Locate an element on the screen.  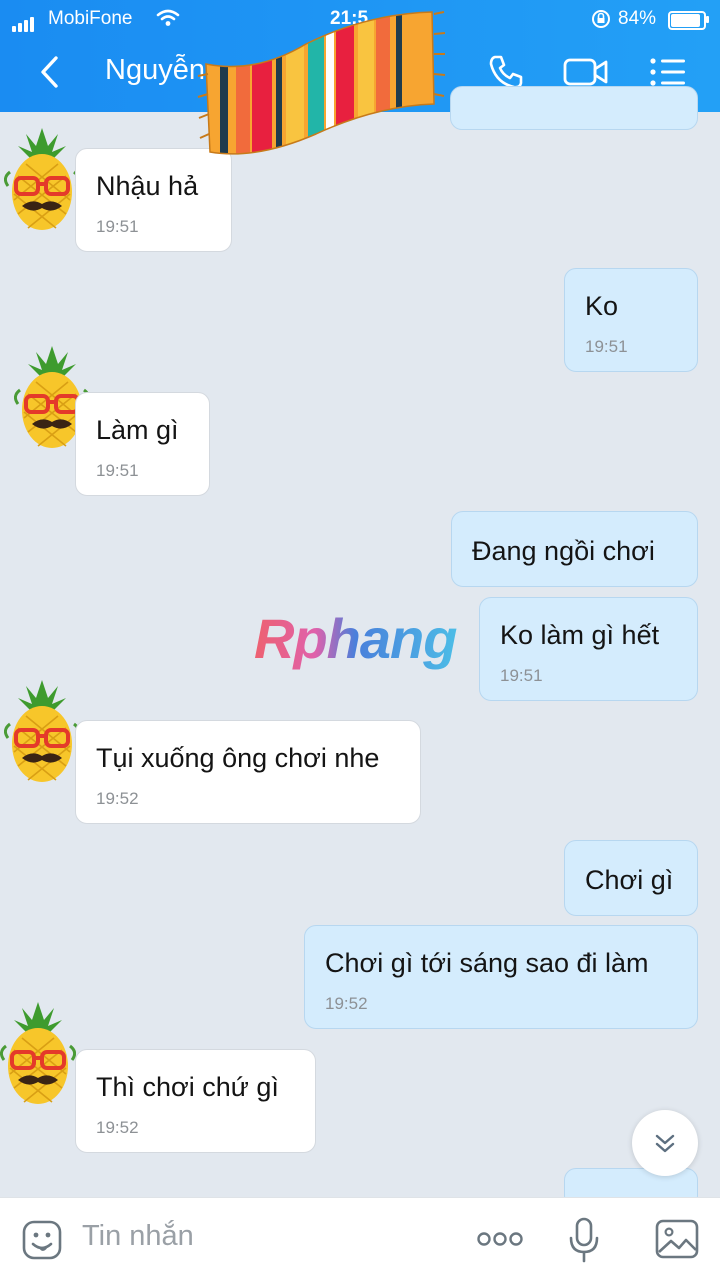
message-text: Chơi gì is located at coordinates (629, 880).